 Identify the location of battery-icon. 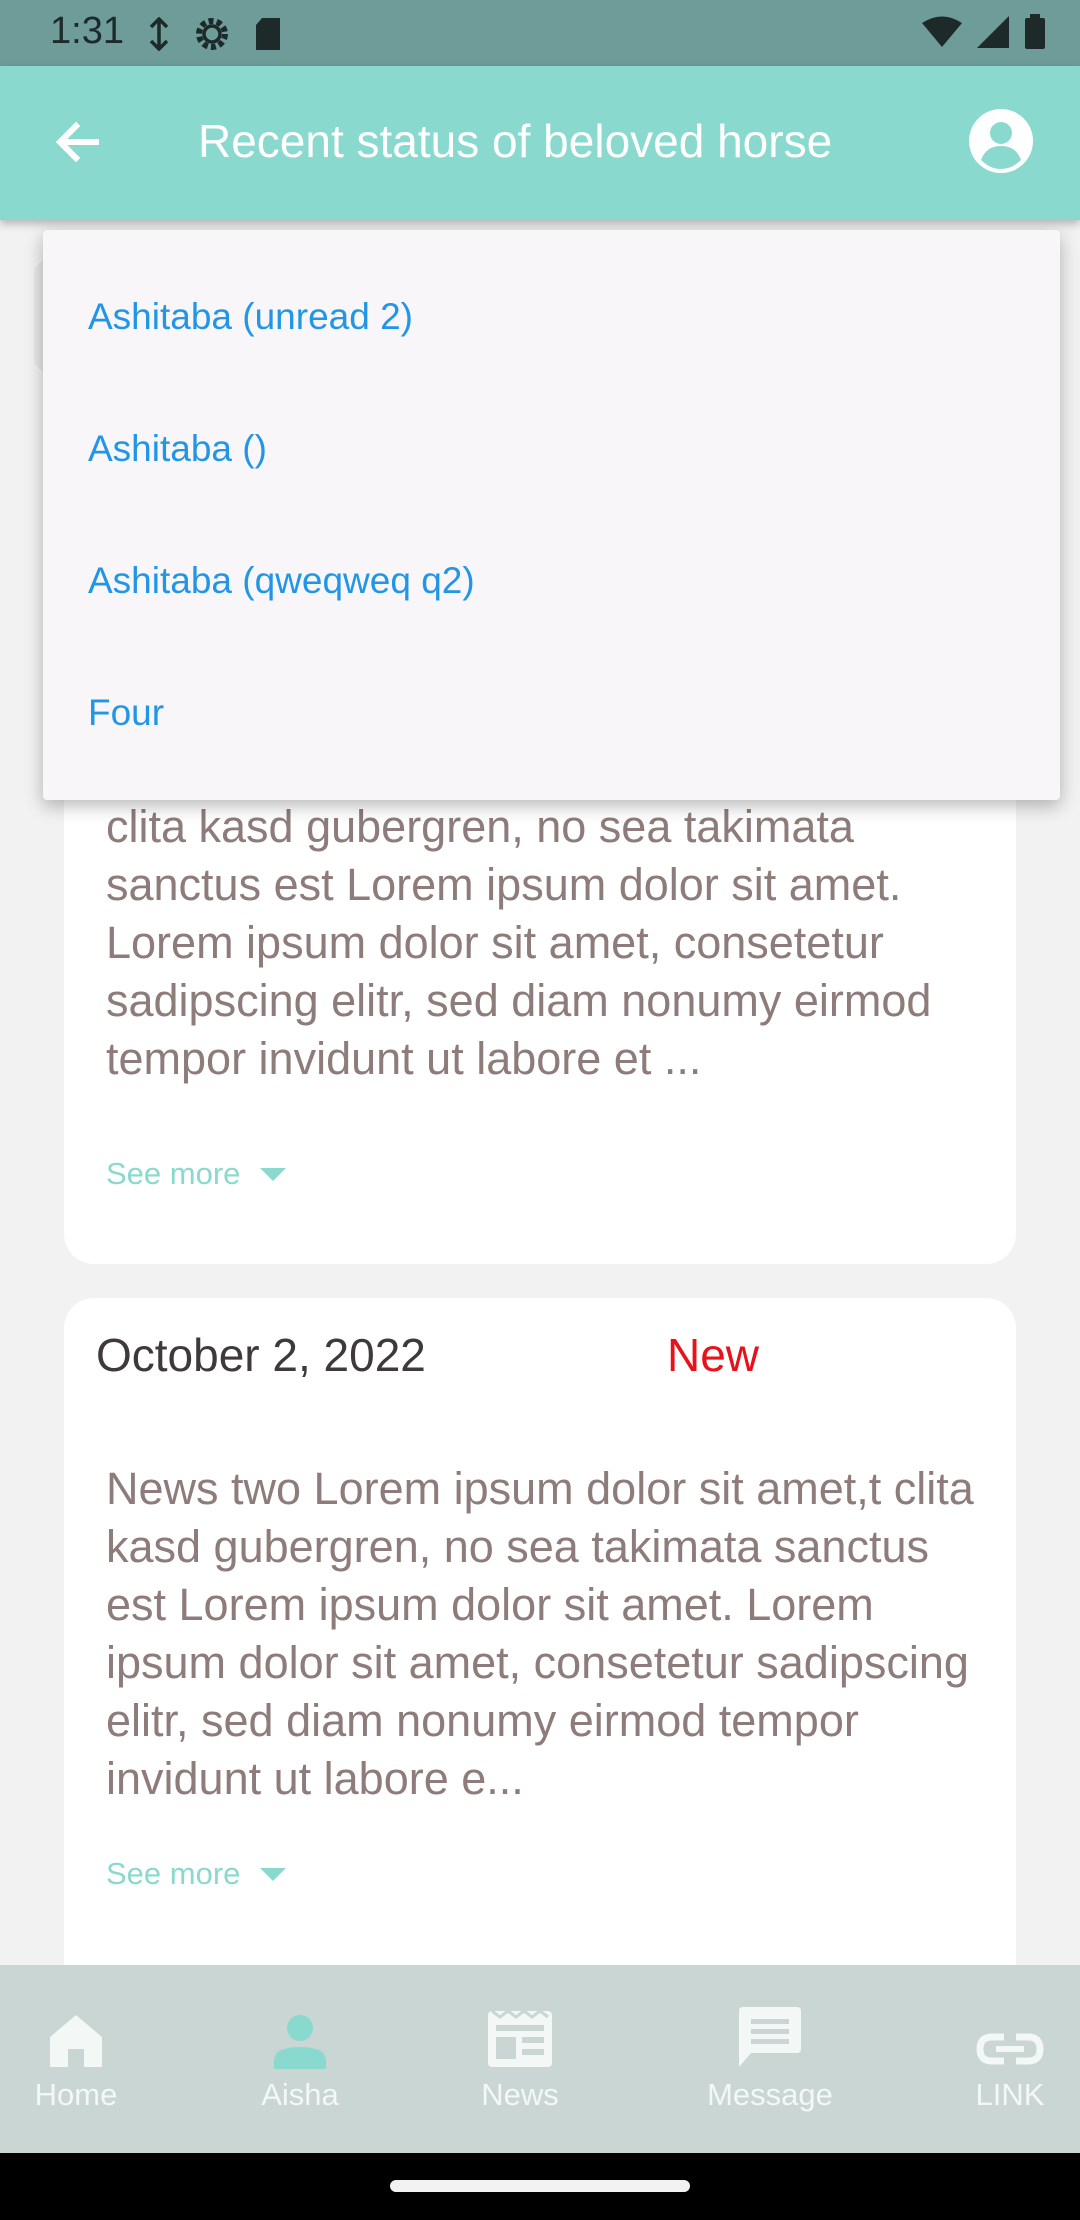
(1035, 31).